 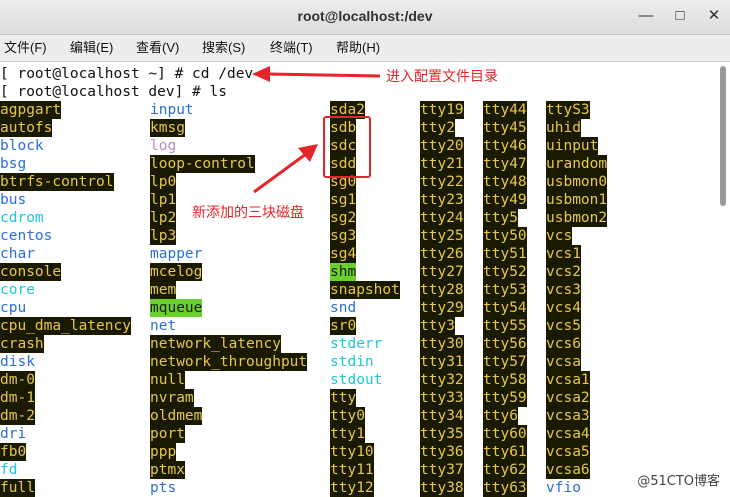 What do you see at coordinates (680, 16) in the screenshot?
I see `maximize-icon: □` at bounding box center [680, 16].